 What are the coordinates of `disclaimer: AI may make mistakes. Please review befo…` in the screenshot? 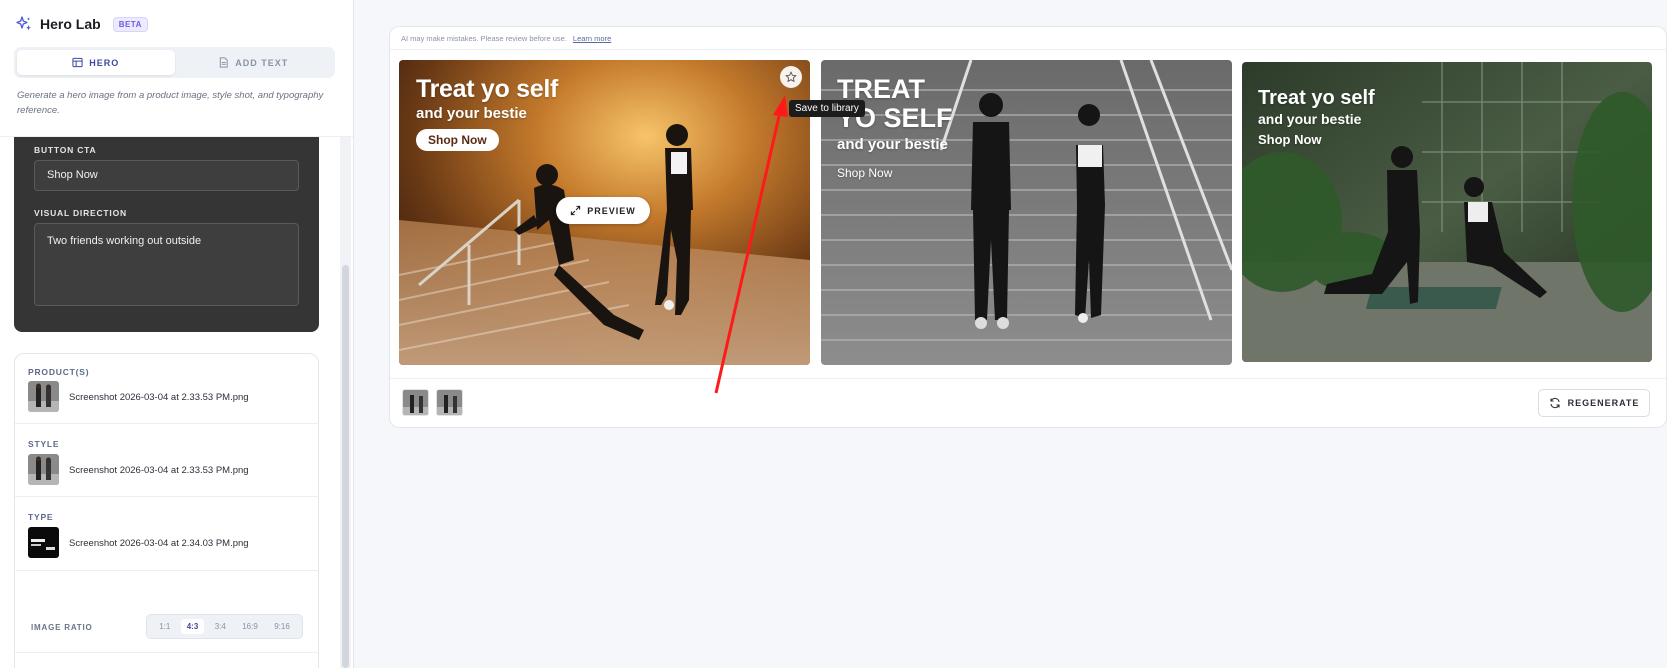 It's located at (506, 38).